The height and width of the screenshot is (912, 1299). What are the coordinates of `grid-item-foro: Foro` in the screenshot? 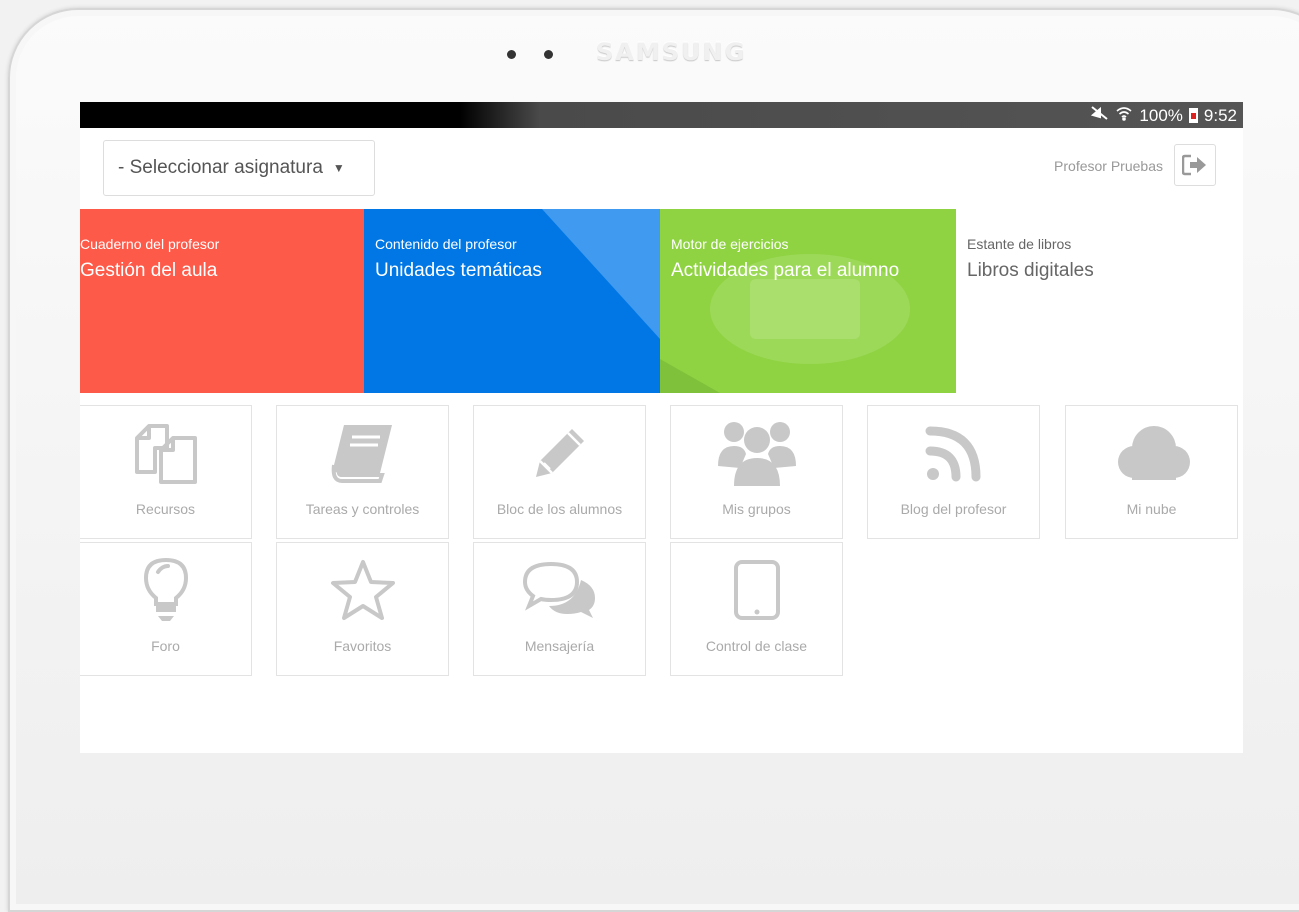 It's located at (166, 609).